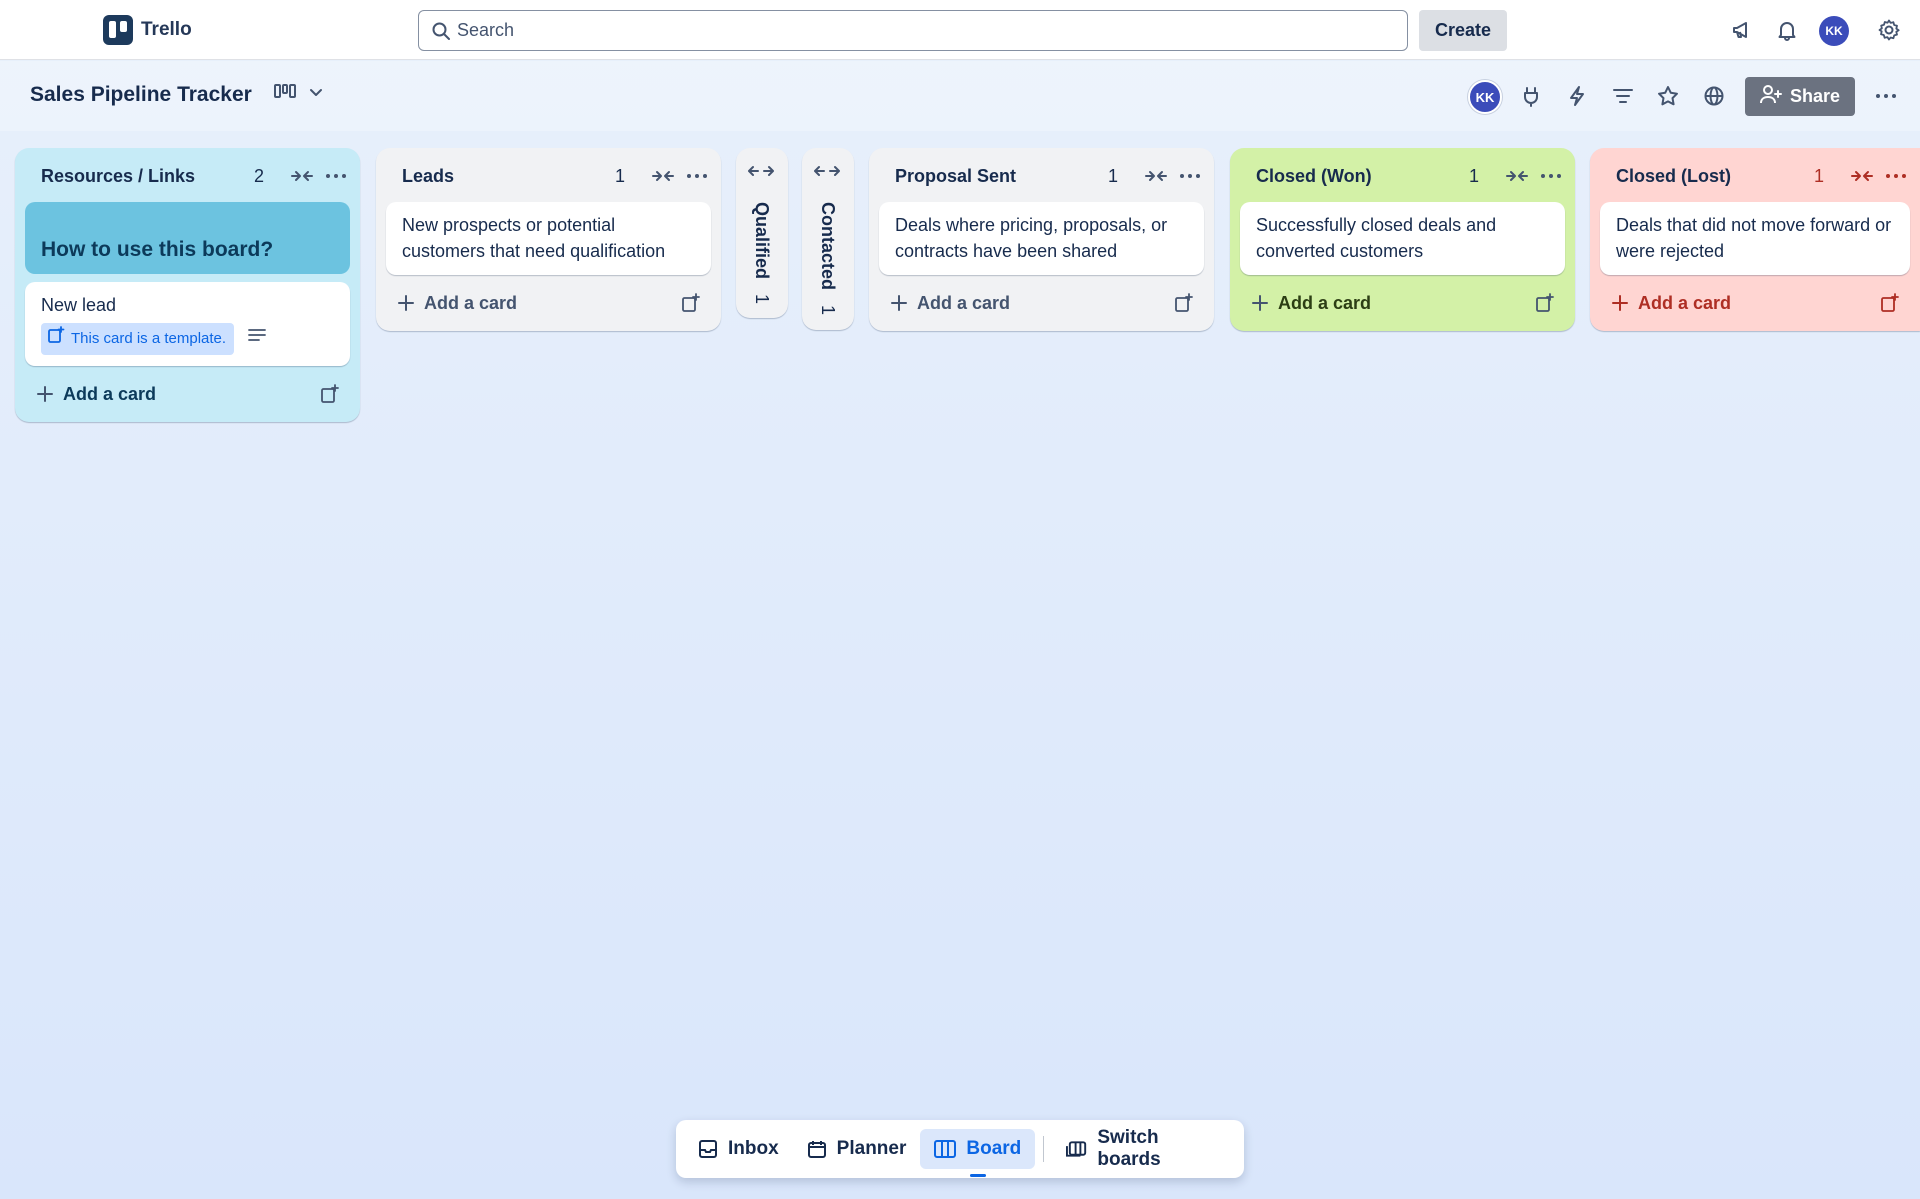 The image size is (1920, 1199). Describe the element at coordinates (913, 30) in the screenshot. I see `search-input: Search` at that location.